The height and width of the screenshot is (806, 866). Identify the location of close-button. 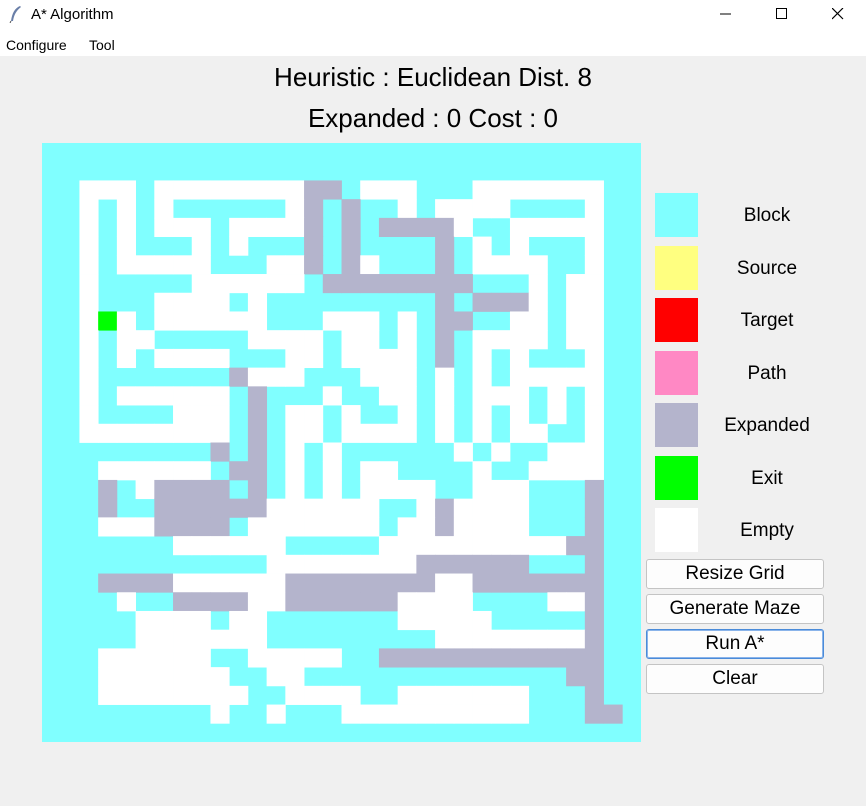
(838, 15).